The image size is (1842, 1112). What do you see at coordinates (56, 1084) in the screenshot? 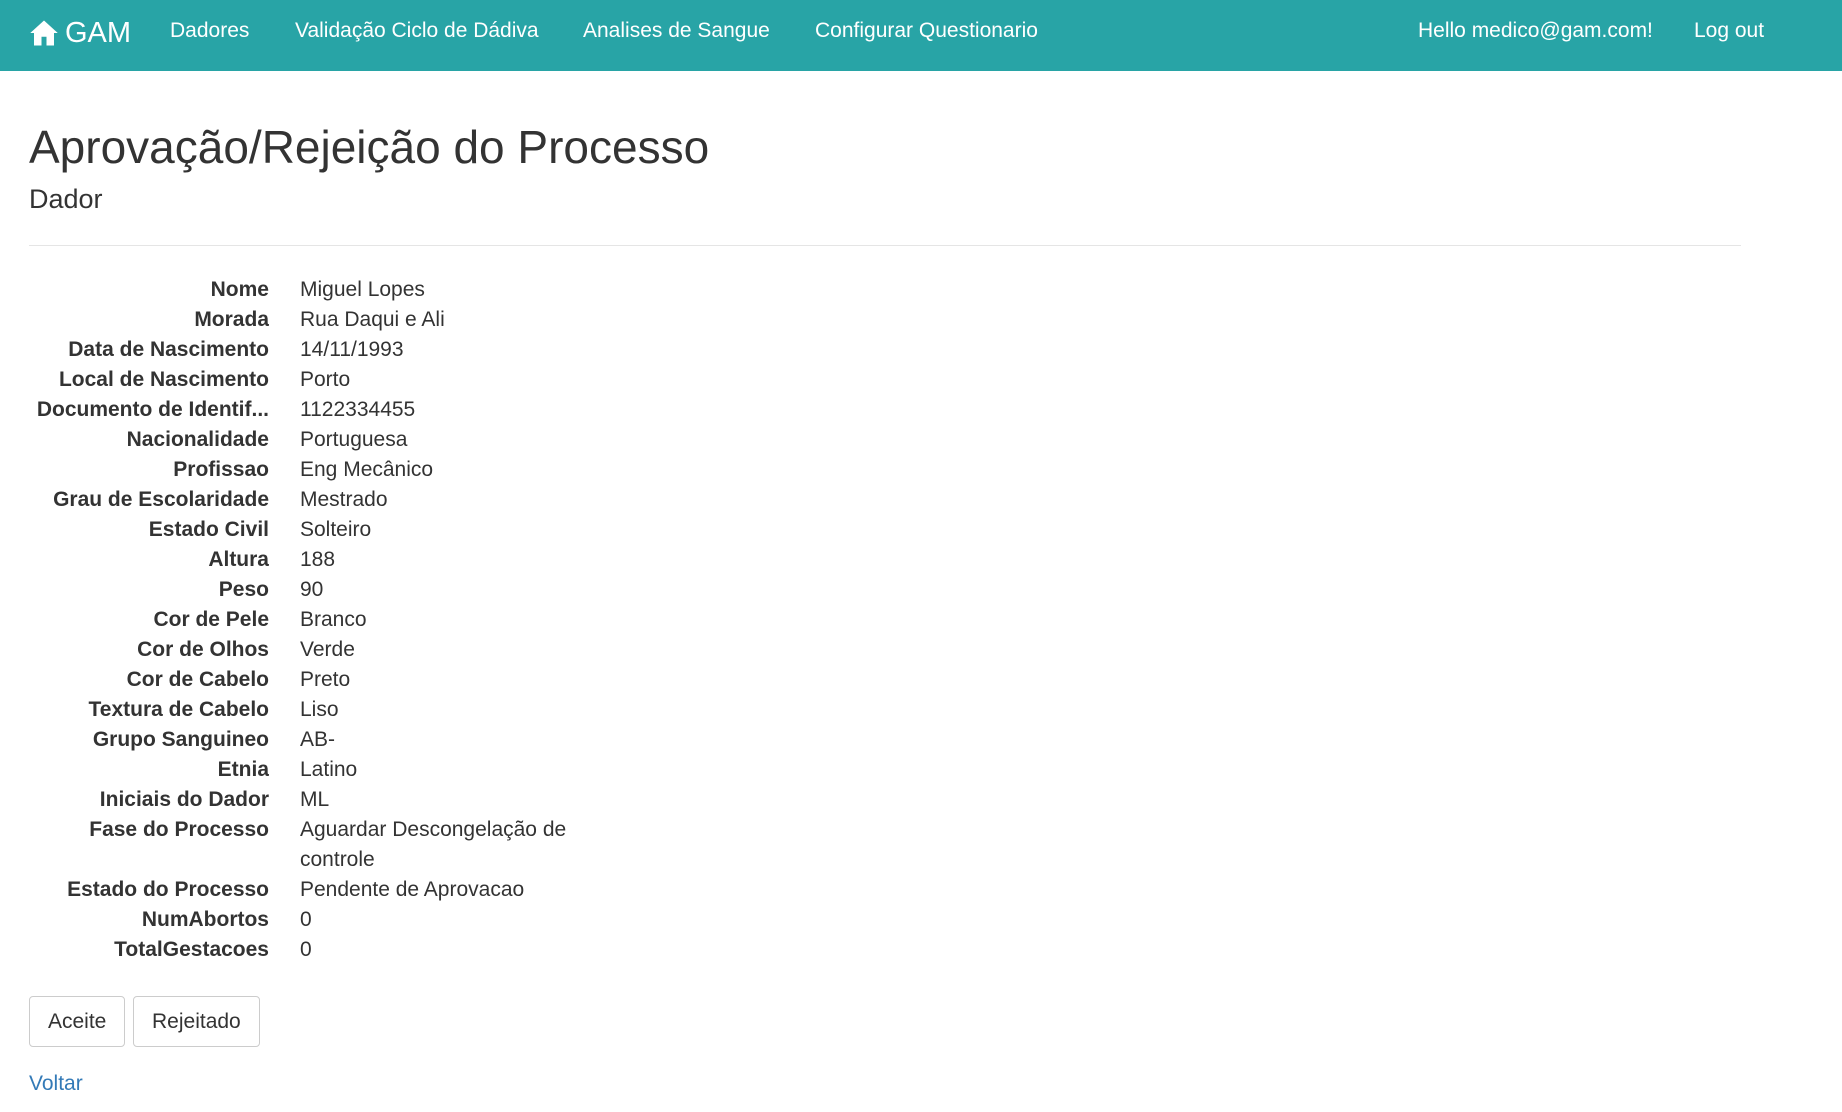
I see `back-link: Voltar` at bounding box center [56, 1084].